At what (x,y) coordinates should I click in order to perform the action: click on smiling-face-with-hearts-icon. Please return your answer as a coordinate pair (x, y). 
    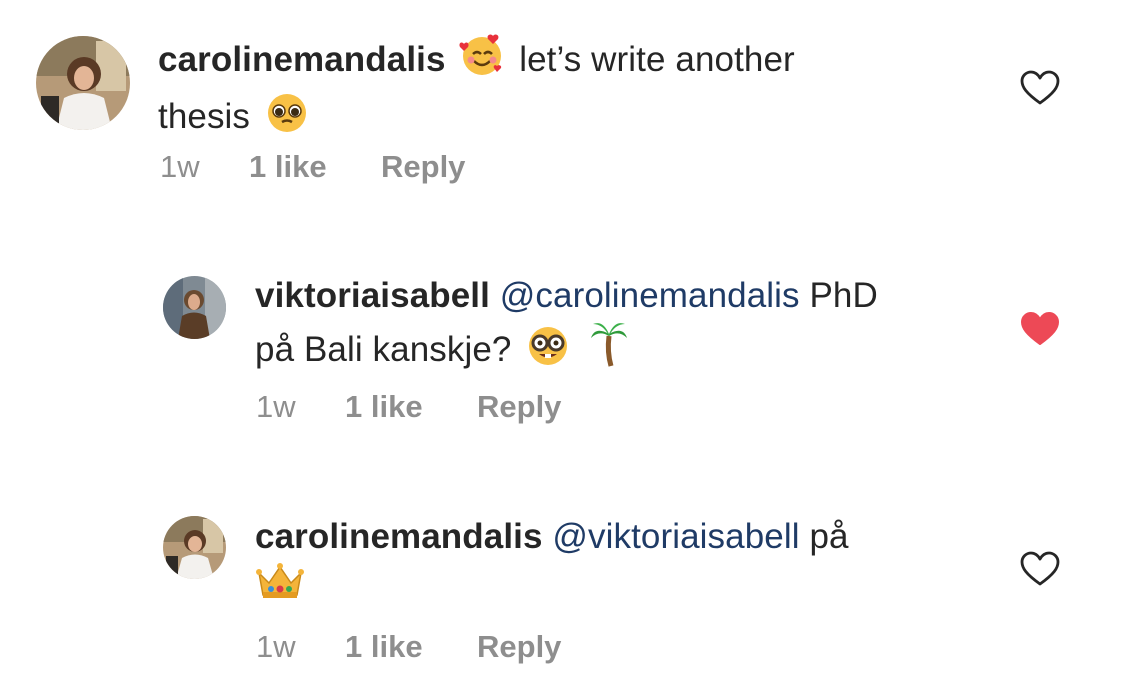
    Looking at the image, I should click on (482, 60).